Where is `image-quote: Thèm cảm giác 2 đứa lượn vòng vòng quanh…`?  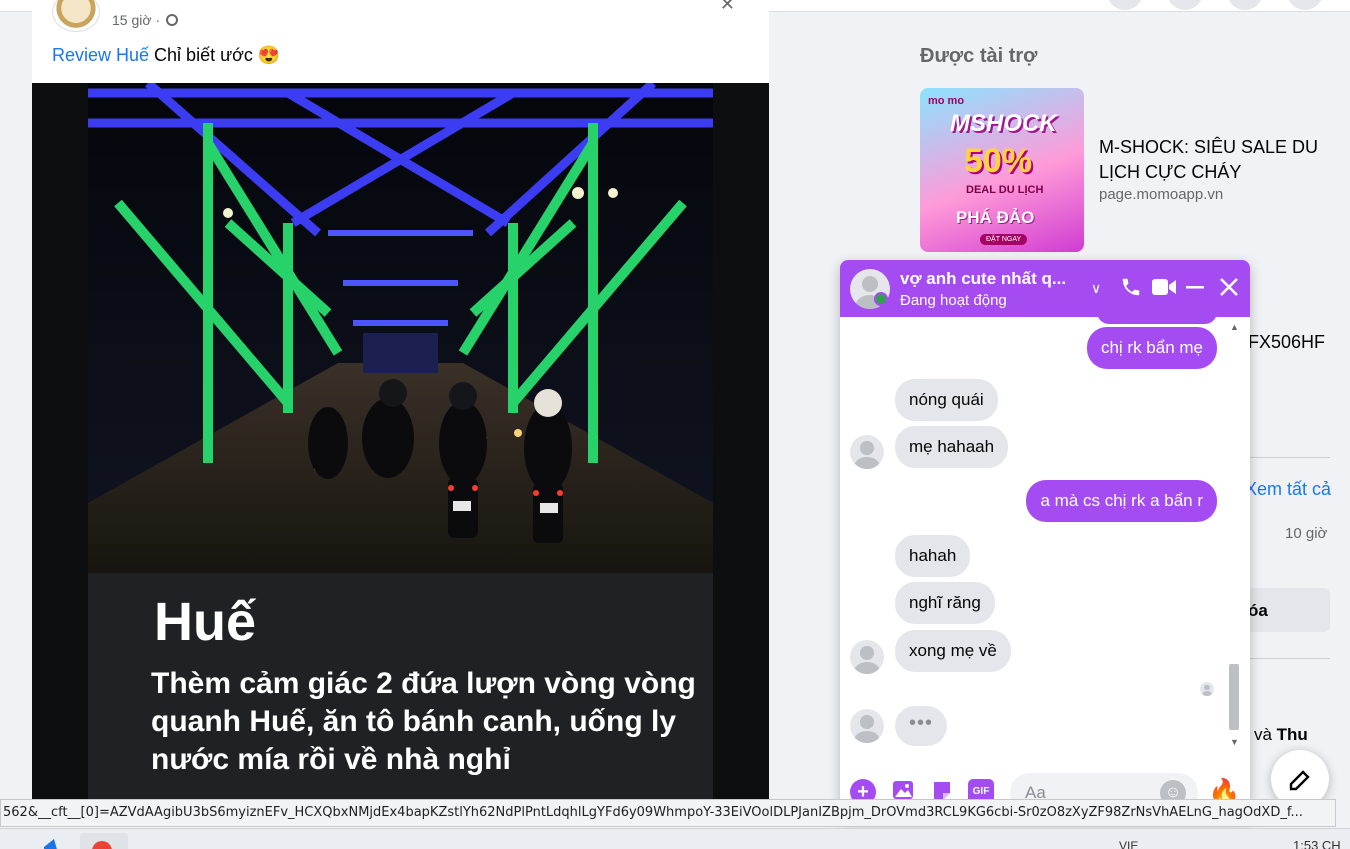 image-quote: Thèm cảm giác 2 đứa lượn vòng vòng quanh… is located at coordinates (423, 721).